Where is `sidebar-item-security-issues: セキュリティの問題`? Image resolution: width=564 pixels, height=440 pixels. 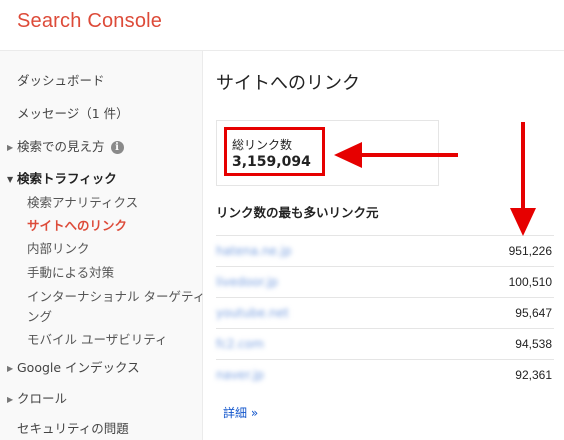
sidebar-item-security-issues: セキュリティの問題 is located at coordinates (73, 427).